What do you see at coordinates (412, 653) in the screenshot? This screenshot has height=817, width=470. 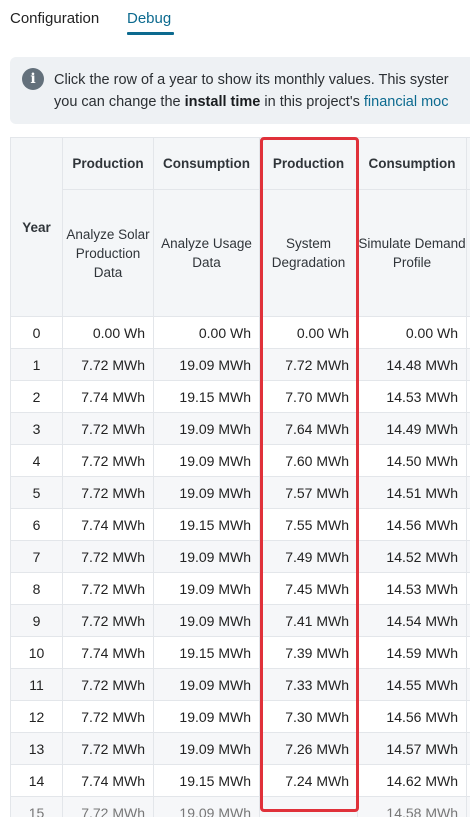 I see `demand-profile-cell: 14.59 MWh` at bounding box center [412, 653].